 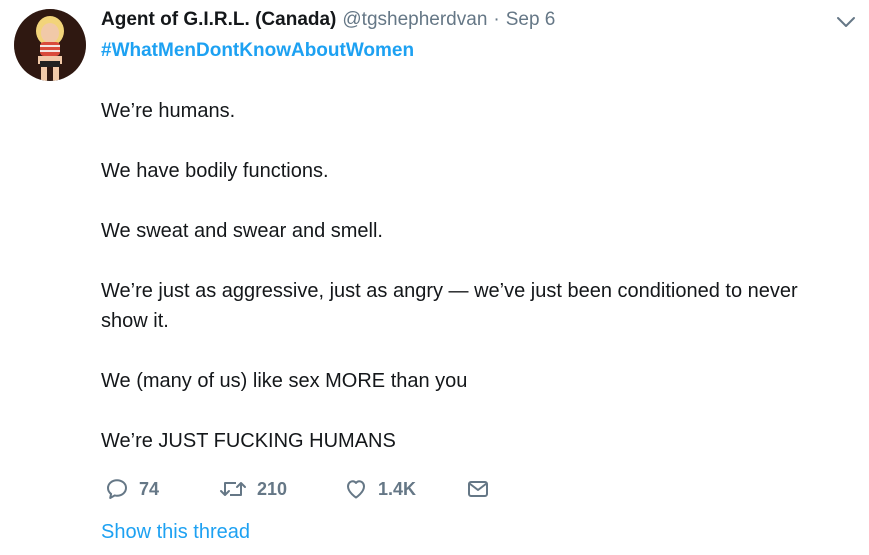 What do you see at coordinates (257, 51) in the screenshot?
I see `hashtag-link: #WhatMenDontKnowAboutWomen` at bounding box center [257, 51].